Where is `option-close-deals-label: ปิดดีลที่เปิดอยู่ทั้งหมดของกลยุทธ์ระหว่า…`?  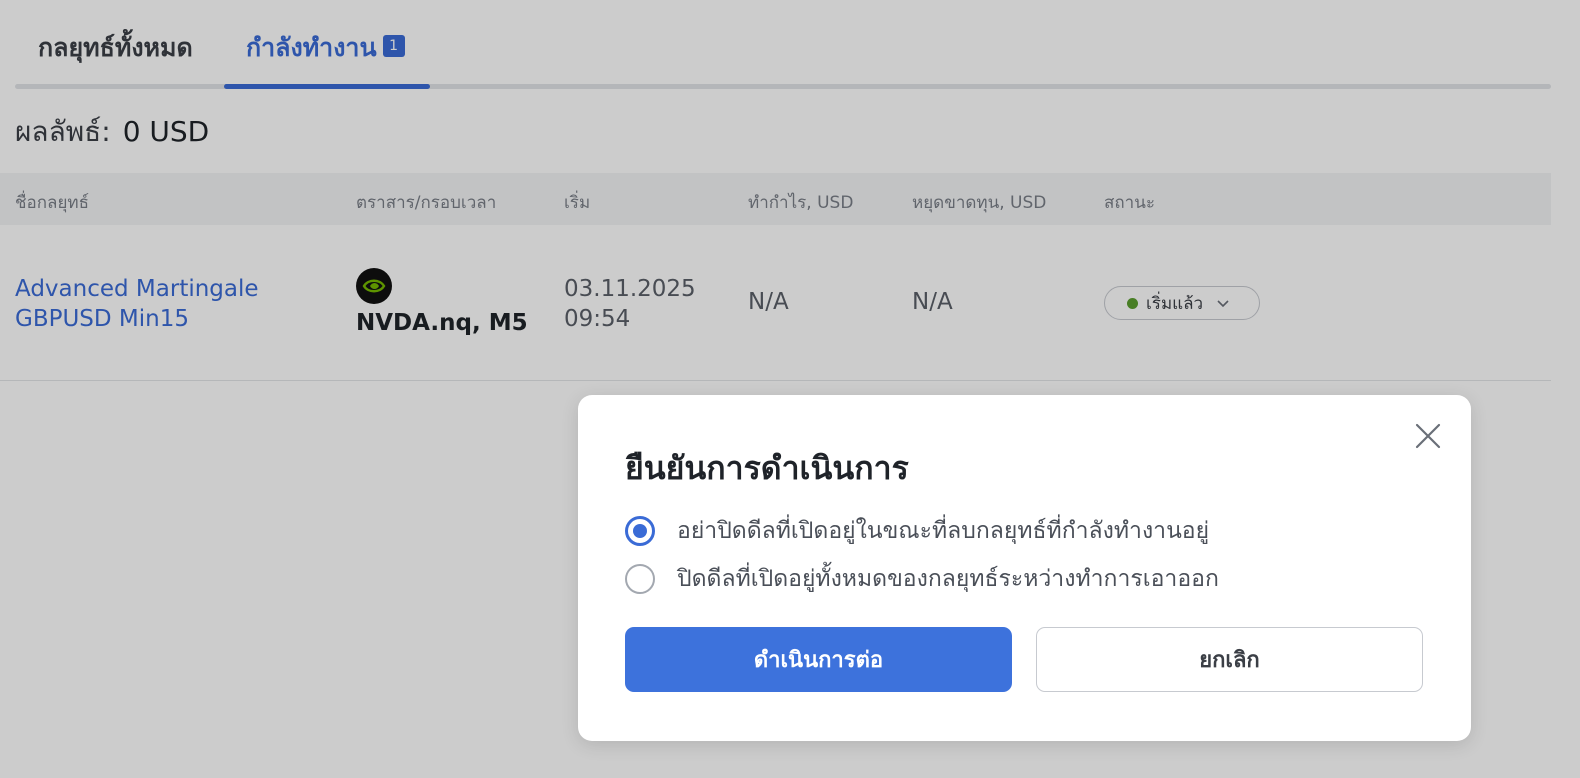 option-close-deals-label: ปิดดีลที่เปิดอยู่ทั้งหมดของกลยุทธ์ระหว่า… is located at coordinates (948, 579).